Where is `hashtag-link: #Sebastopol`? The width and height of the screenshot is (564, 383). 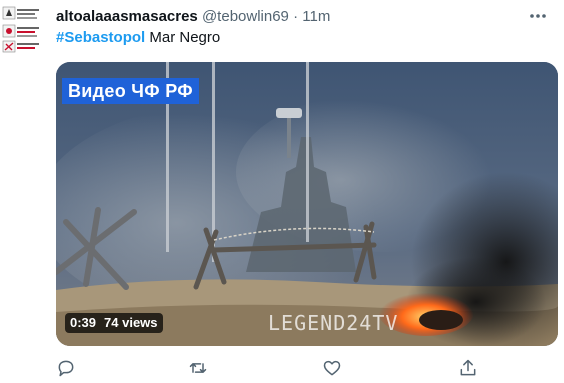
hashtag-link: #Sebastopol is located at coordinates (100, 37).